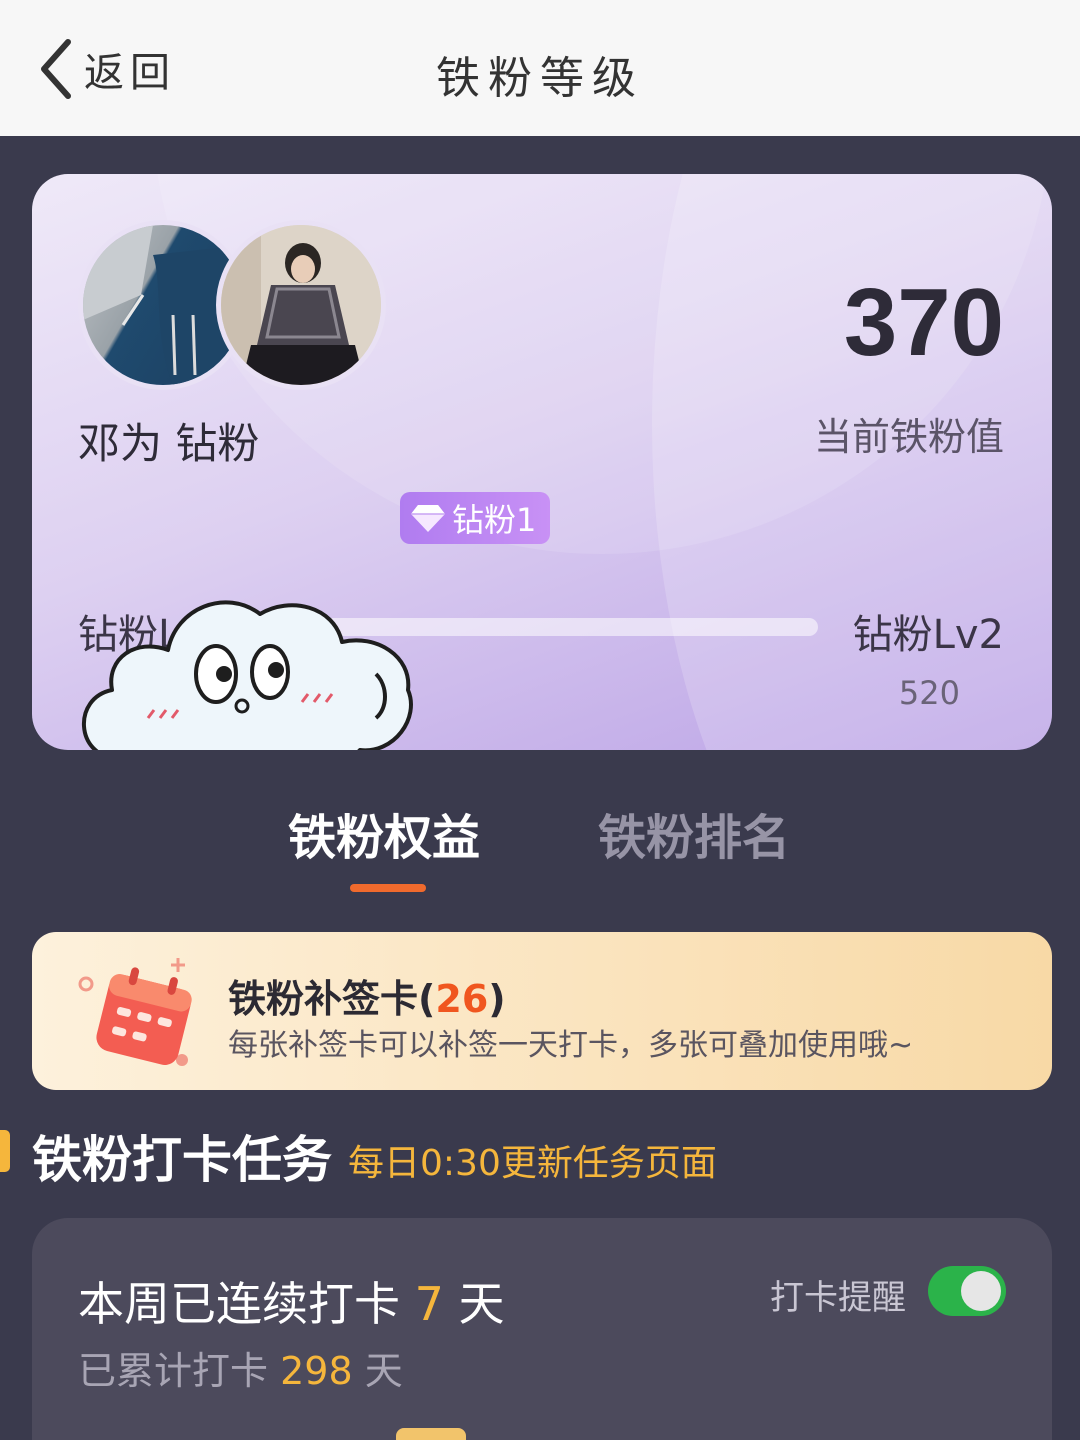  I want to click on weekly-streak: 本周已连续打卡 7 天, so click(291, 1301).